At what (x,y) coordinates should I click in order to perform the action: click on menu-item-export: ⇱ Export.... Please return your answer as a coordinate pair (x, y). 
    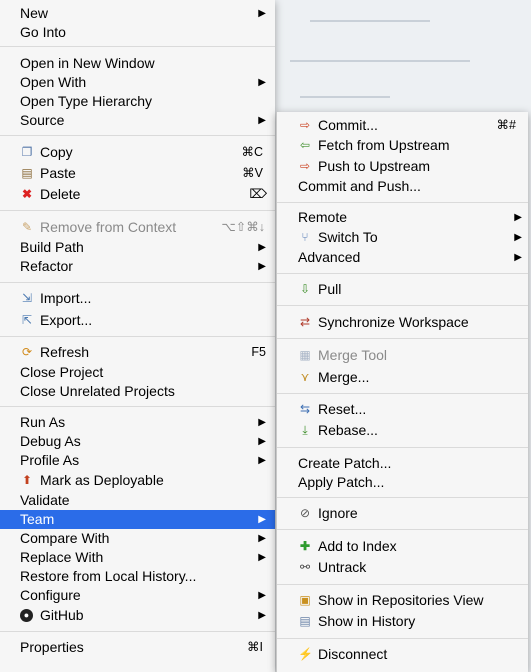
    Looking at the image, I should click on (137, 320).